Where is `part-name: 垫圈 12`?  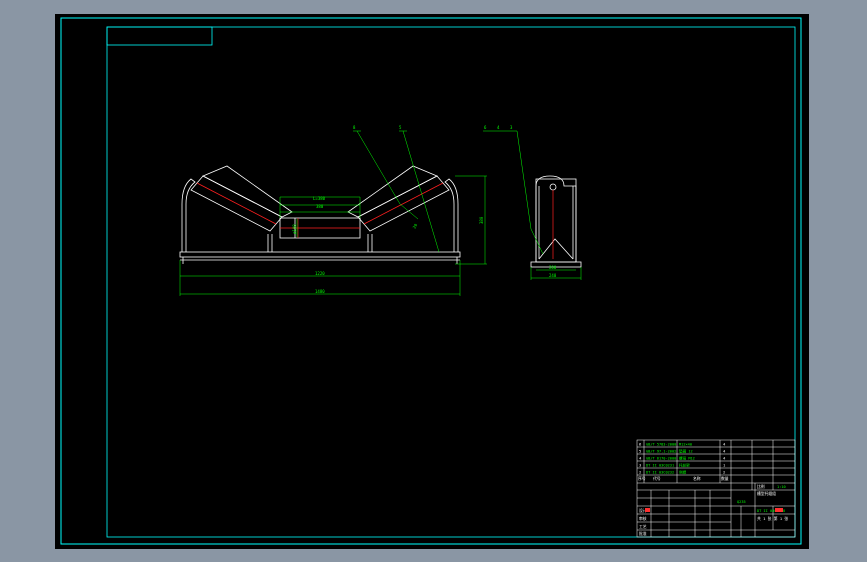 part-name: 垫圈 12 is located at coordinates (686, 451).